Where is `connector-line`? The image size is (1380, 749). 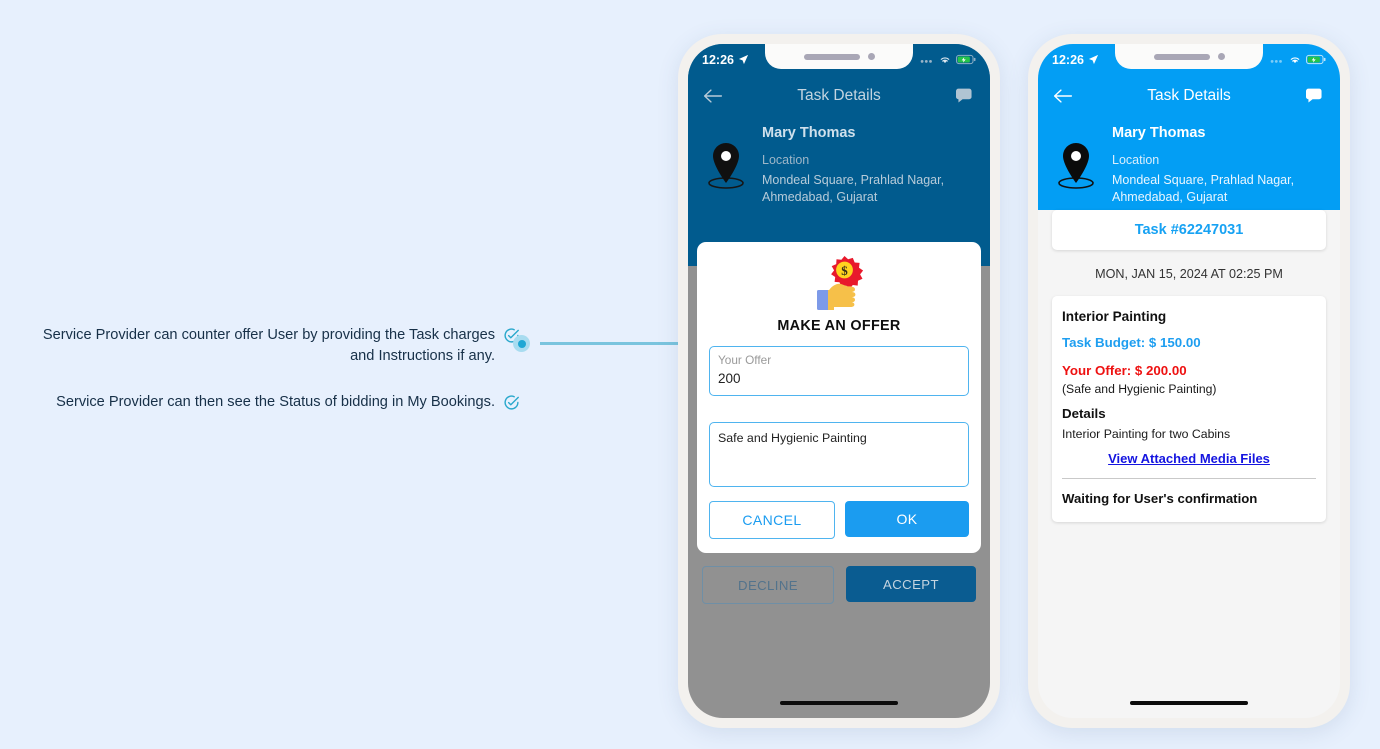
connector-line is located at coordinates (612, 343).